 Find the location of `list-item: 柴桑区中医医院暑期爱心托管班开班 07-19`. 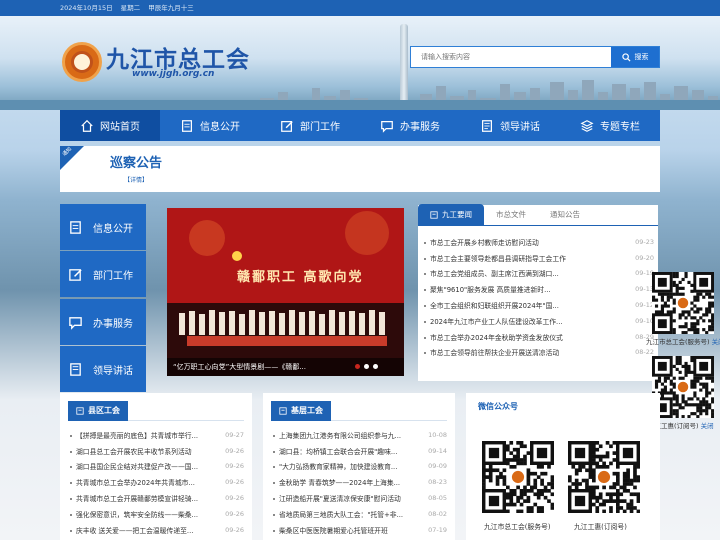

list-item: 柴桑区中医医院暑期爱心托管班开班 07-19 is located at coordinates (359, 530).